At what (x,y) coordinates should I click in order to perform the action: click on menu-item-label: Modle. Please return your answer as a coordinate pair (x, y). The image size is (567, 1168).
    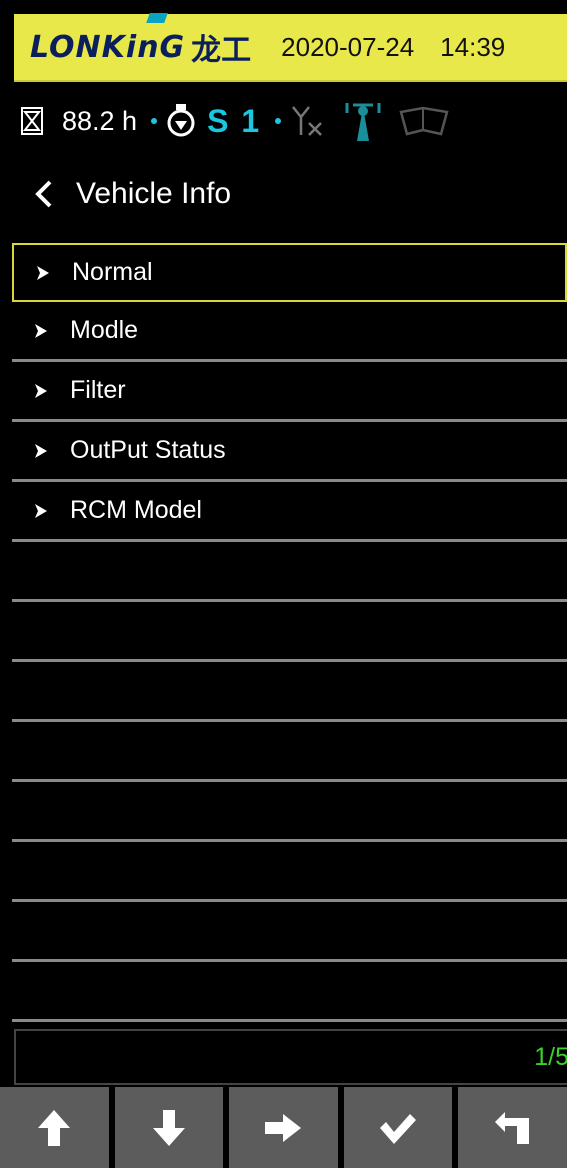
    Looking at the image, I should click on (104, 330).